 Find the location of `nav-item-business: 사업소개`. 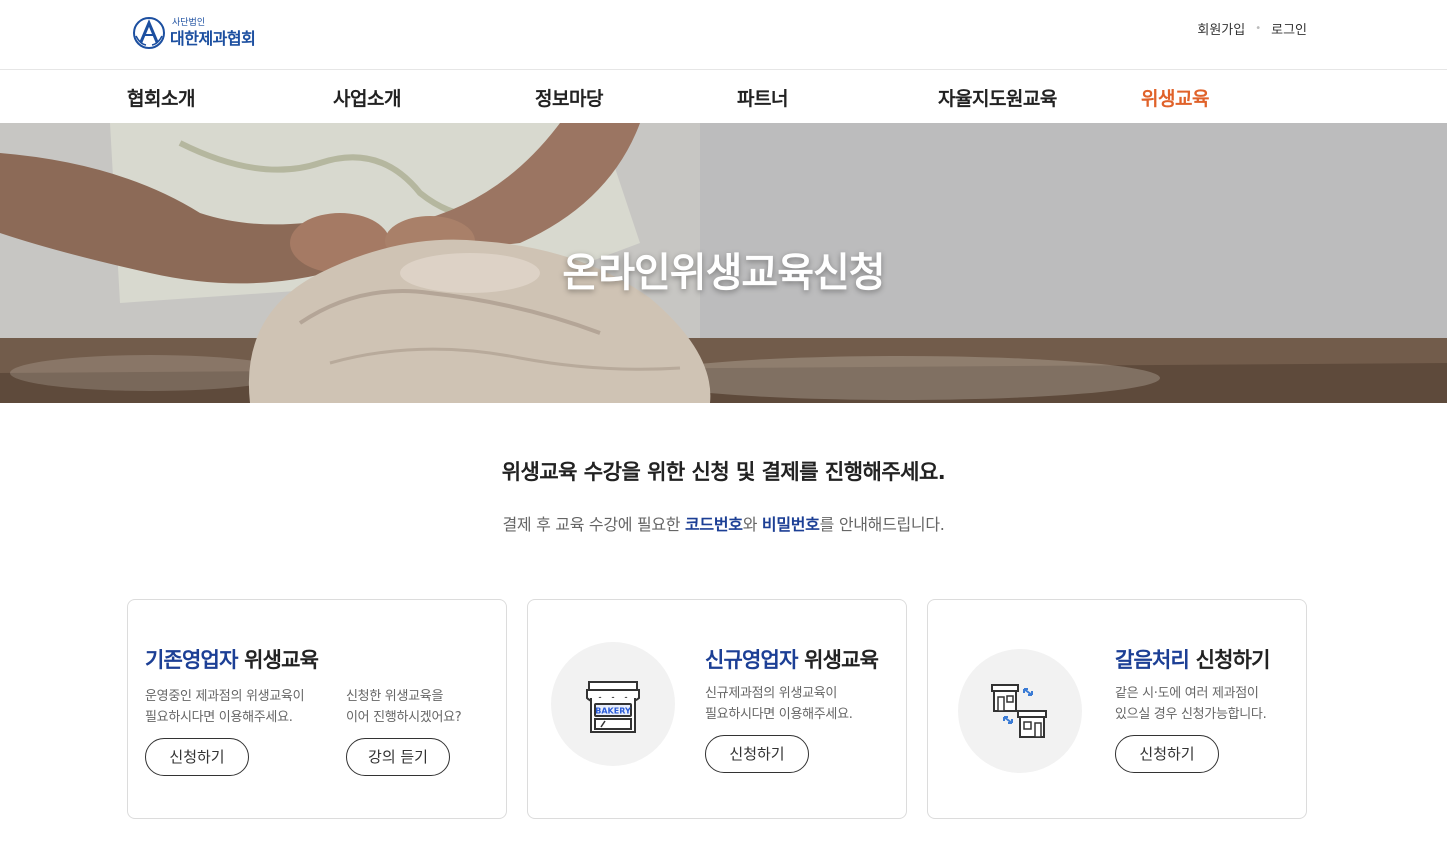

nav-item-business: 사업소개 is located at coordinates (367, 97).